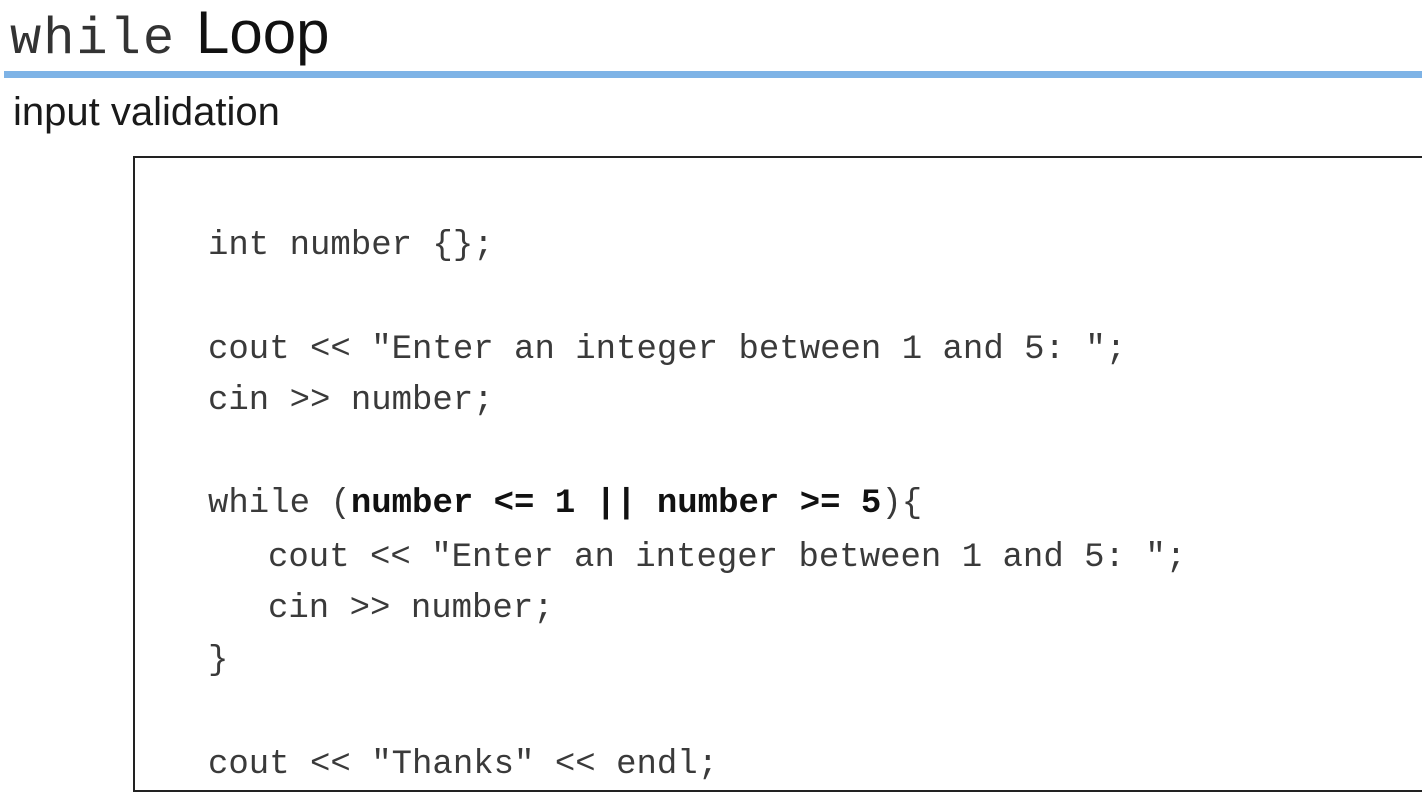 The height and width of the screenshot is (796, 1422). Describe the element at coordinates (93, 39) in the screenshot. I see `title-keyword: while` at that location.